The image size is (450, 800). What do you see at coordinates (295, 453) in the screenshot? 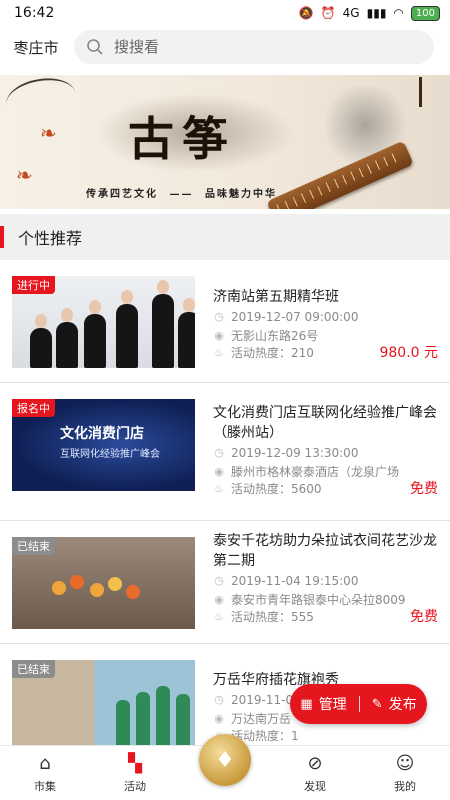
I see `event-date: 2019-12-09 13:30:00` at bounding box center [295, 453].